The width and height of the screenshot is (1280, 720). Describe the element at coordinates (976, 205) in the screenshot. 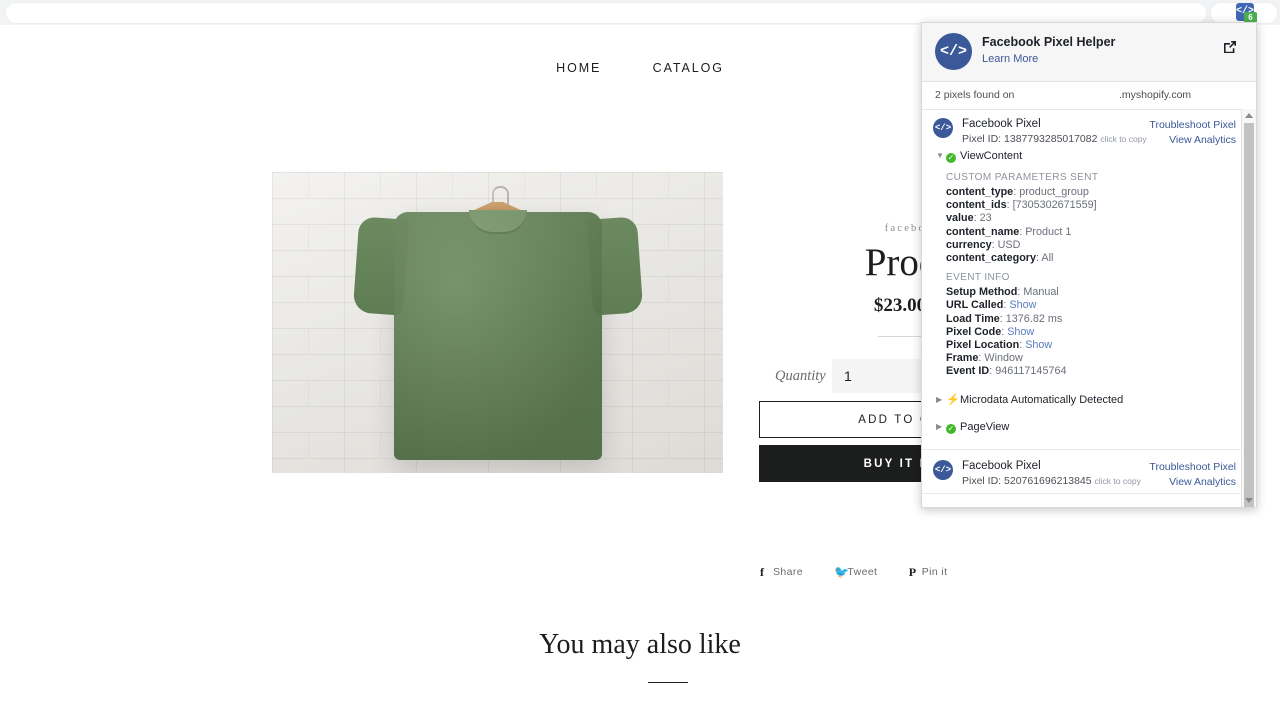

I see `param-key: content_ids` at that location.